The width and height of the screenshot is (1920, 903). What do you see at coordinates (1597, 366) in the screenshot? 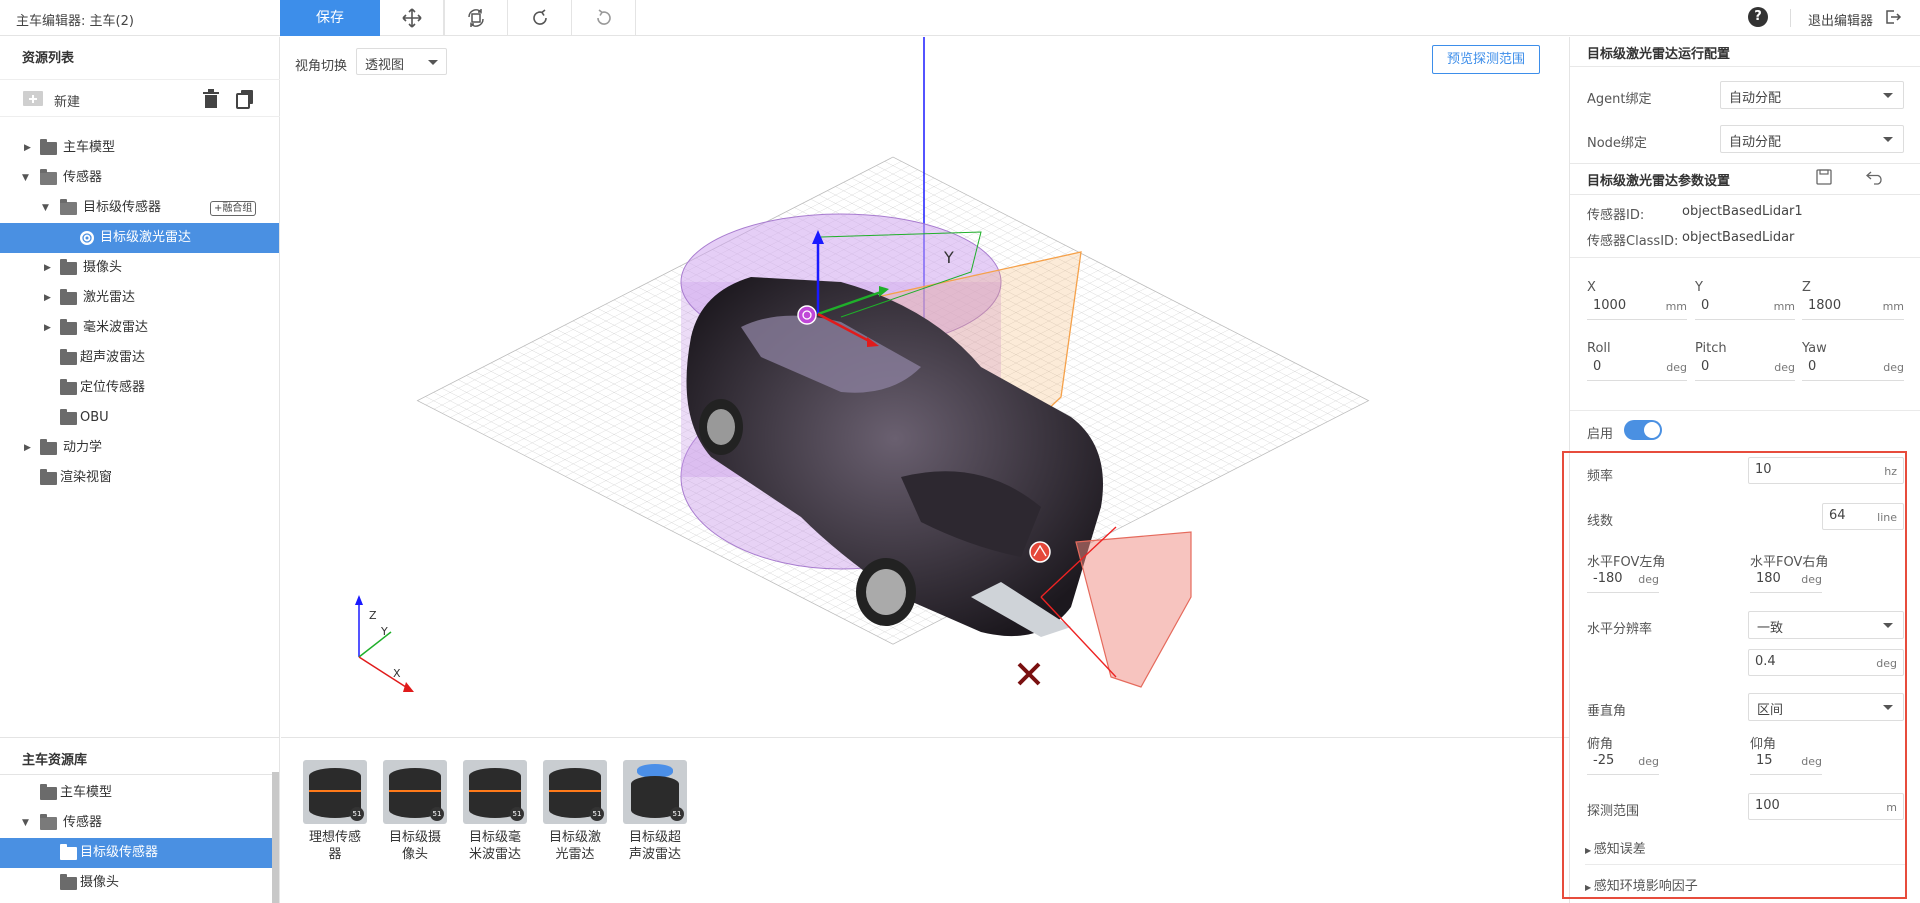
I see `roll-value: 0` at bounding box center [1597, 366].